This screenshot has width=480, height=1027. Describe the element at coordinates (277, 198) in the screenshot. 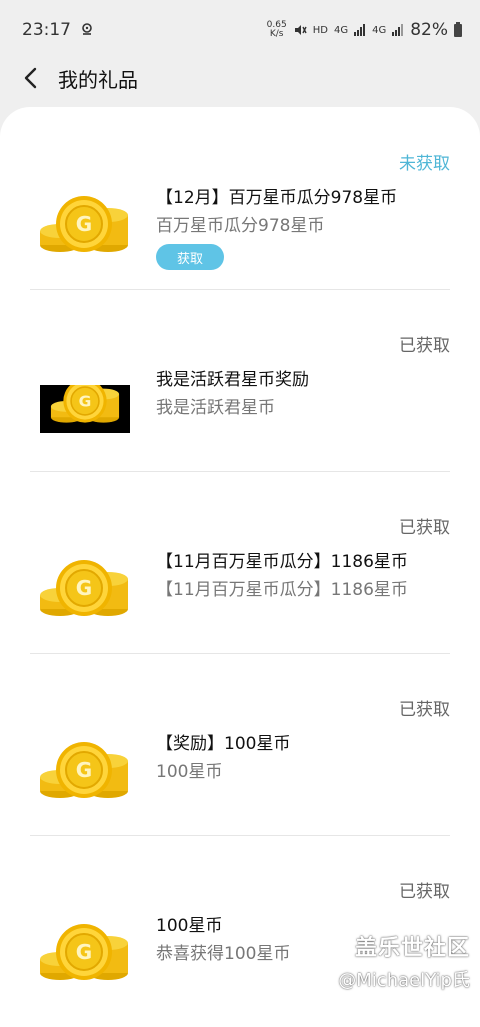

I see `gift-title: 【12月】百万星币瓜分978星币` at that location.